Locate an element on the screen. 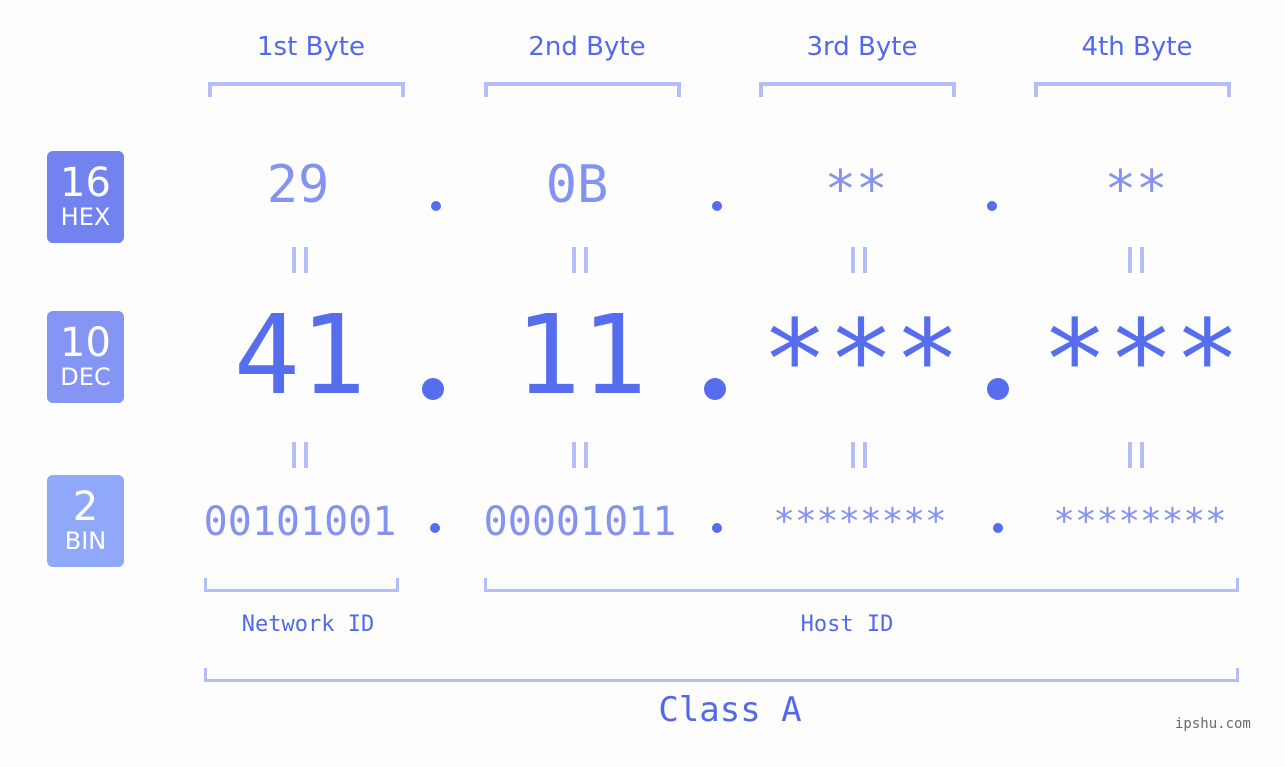  bin-value-1: 00101001 is located at coordinates (300, 522).